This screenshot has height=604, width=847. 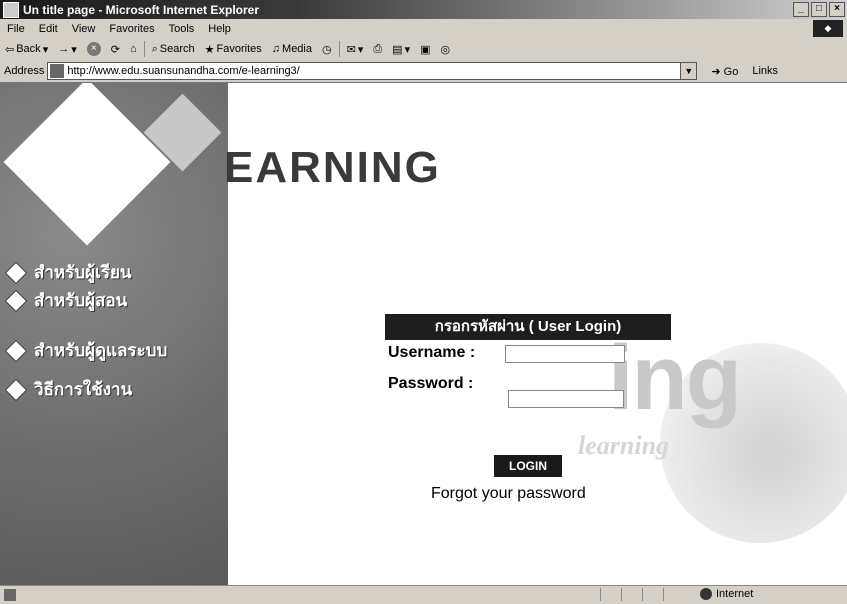 I want to click on messenger-button: ◎, so click(x=446, y=49).